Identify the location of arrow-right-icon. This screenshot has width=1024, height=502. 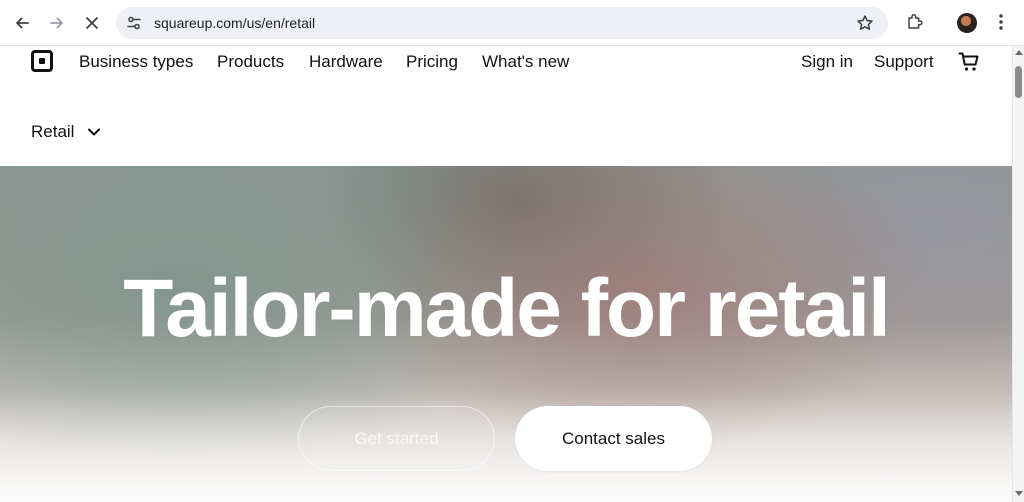
(56, 23).